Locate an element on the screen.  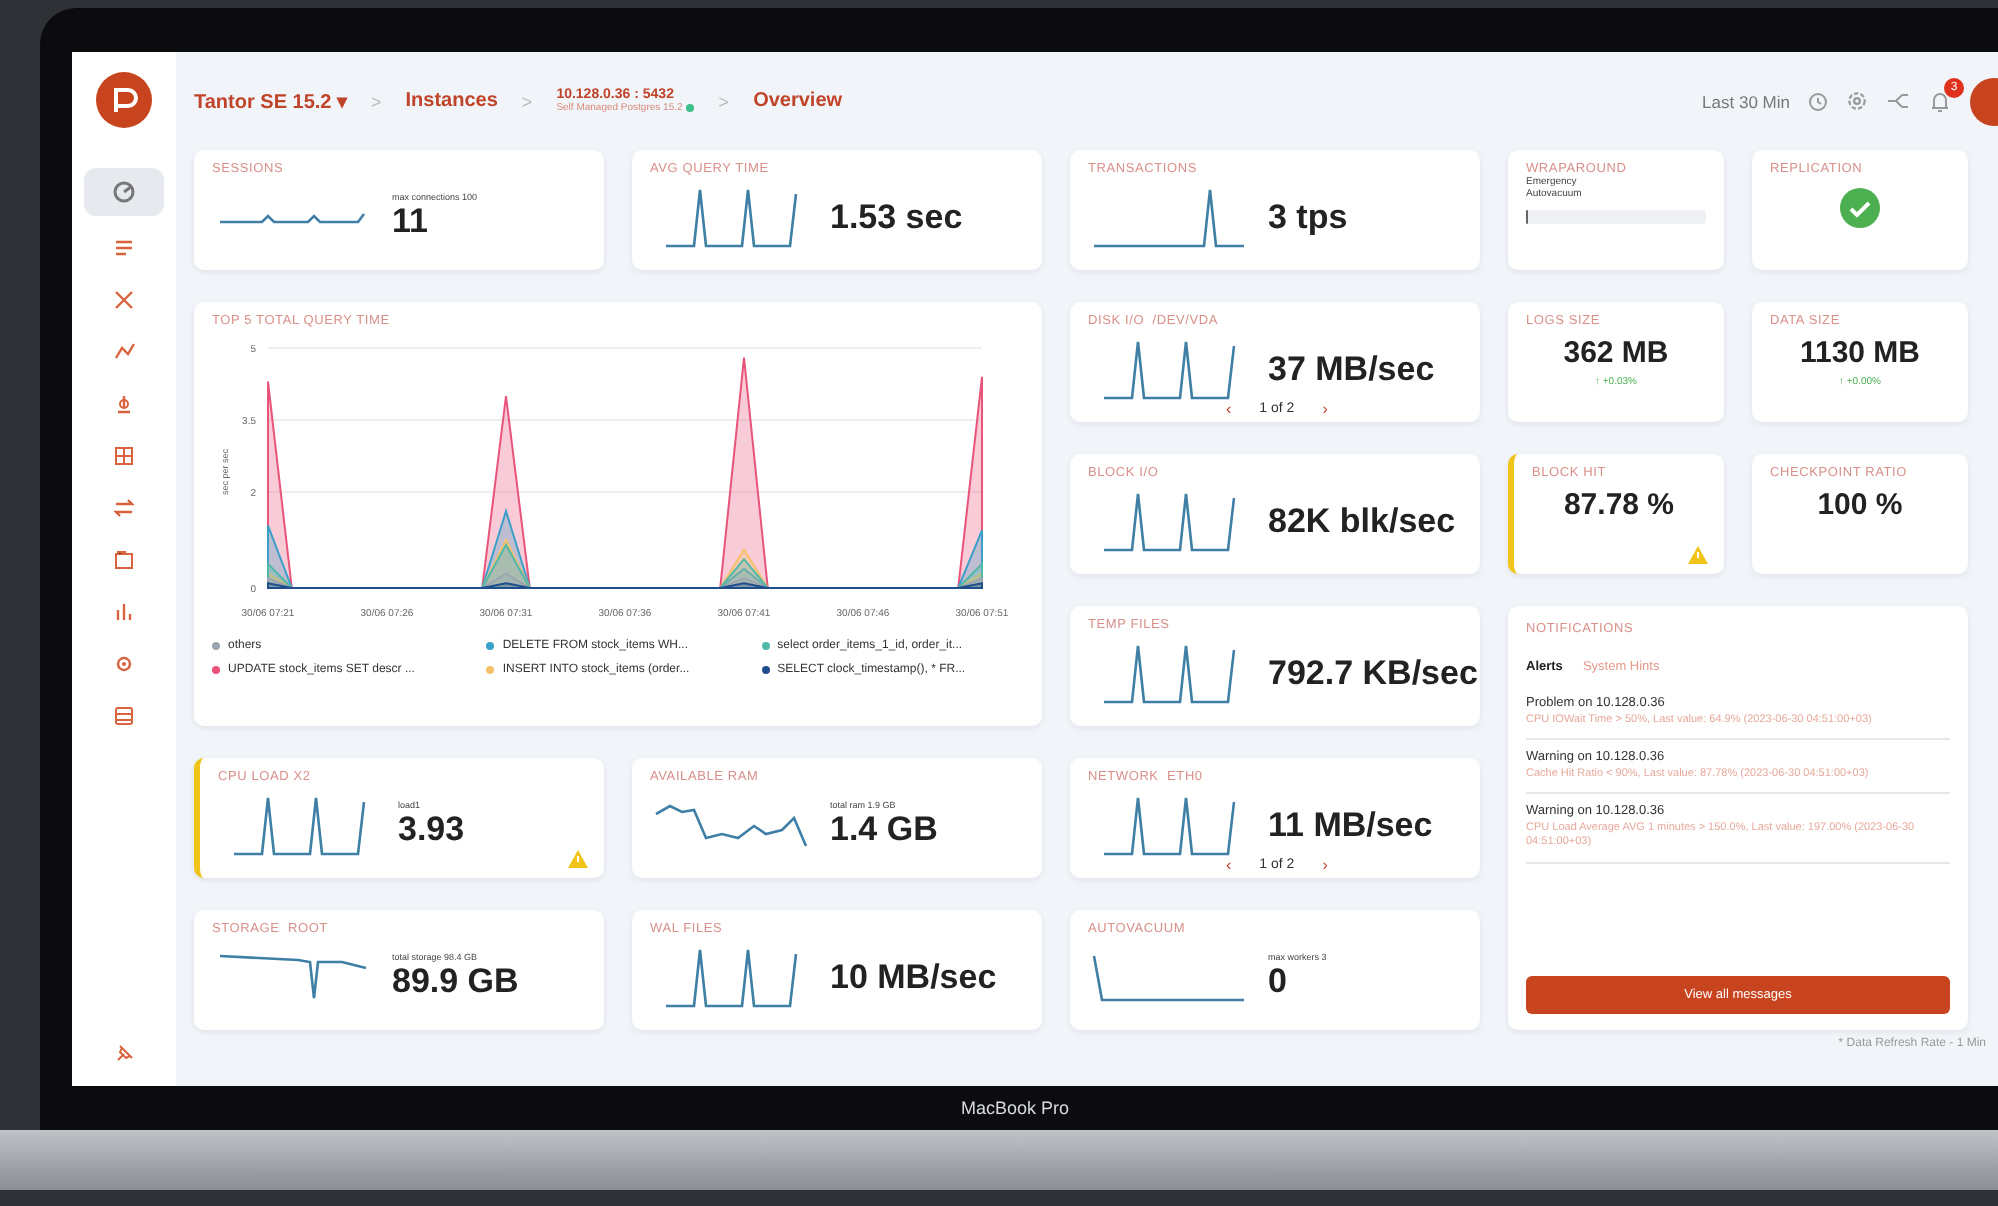
metric-value: 3.93 is located at coordinates (431, 830).